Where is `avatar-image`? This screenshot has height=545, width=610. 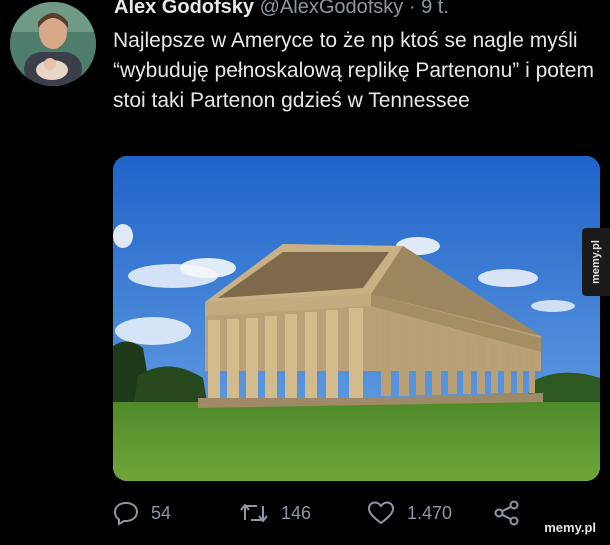
avatar-image is located at coordinates (53, 44).